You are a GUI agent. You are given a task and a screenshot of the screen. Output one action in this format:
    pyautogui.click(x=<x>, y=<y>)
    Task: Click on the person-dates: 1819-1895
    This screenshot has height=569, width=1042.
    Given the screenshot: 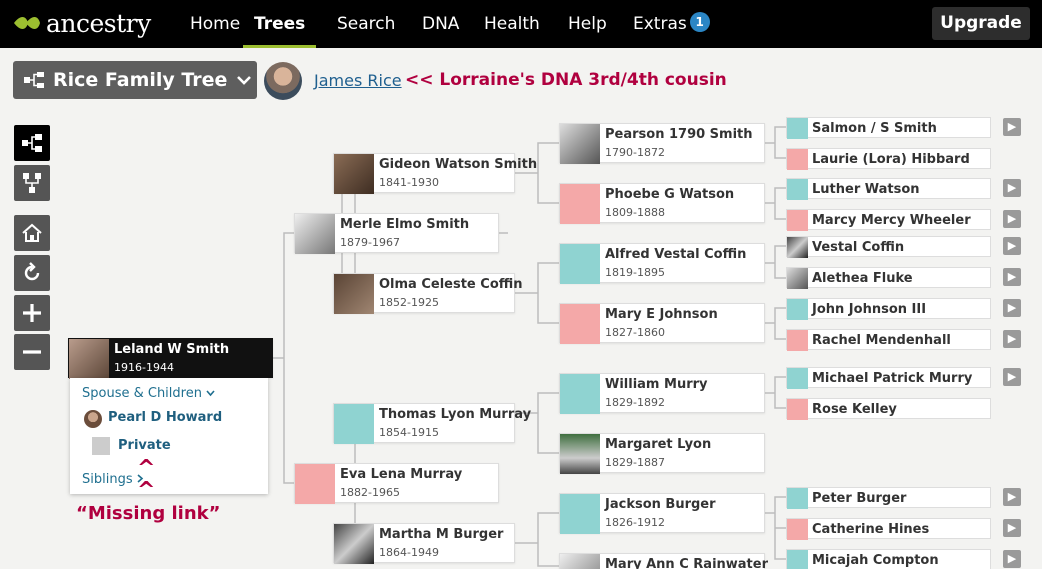 What is the action you would take?
    pyautogui.click(x=635, y=272)
    